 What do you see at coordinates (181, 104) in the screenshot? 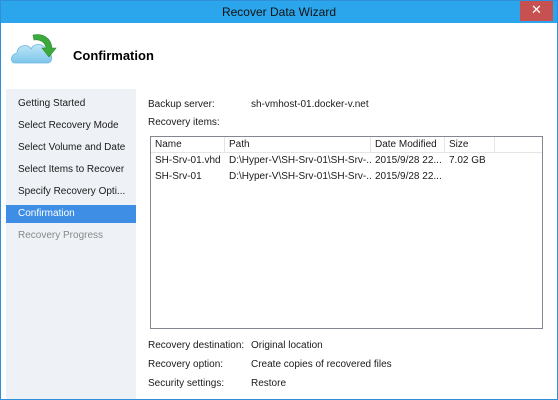
I see `backup-server-label: Backup server:` at bounding box center [181, 104].